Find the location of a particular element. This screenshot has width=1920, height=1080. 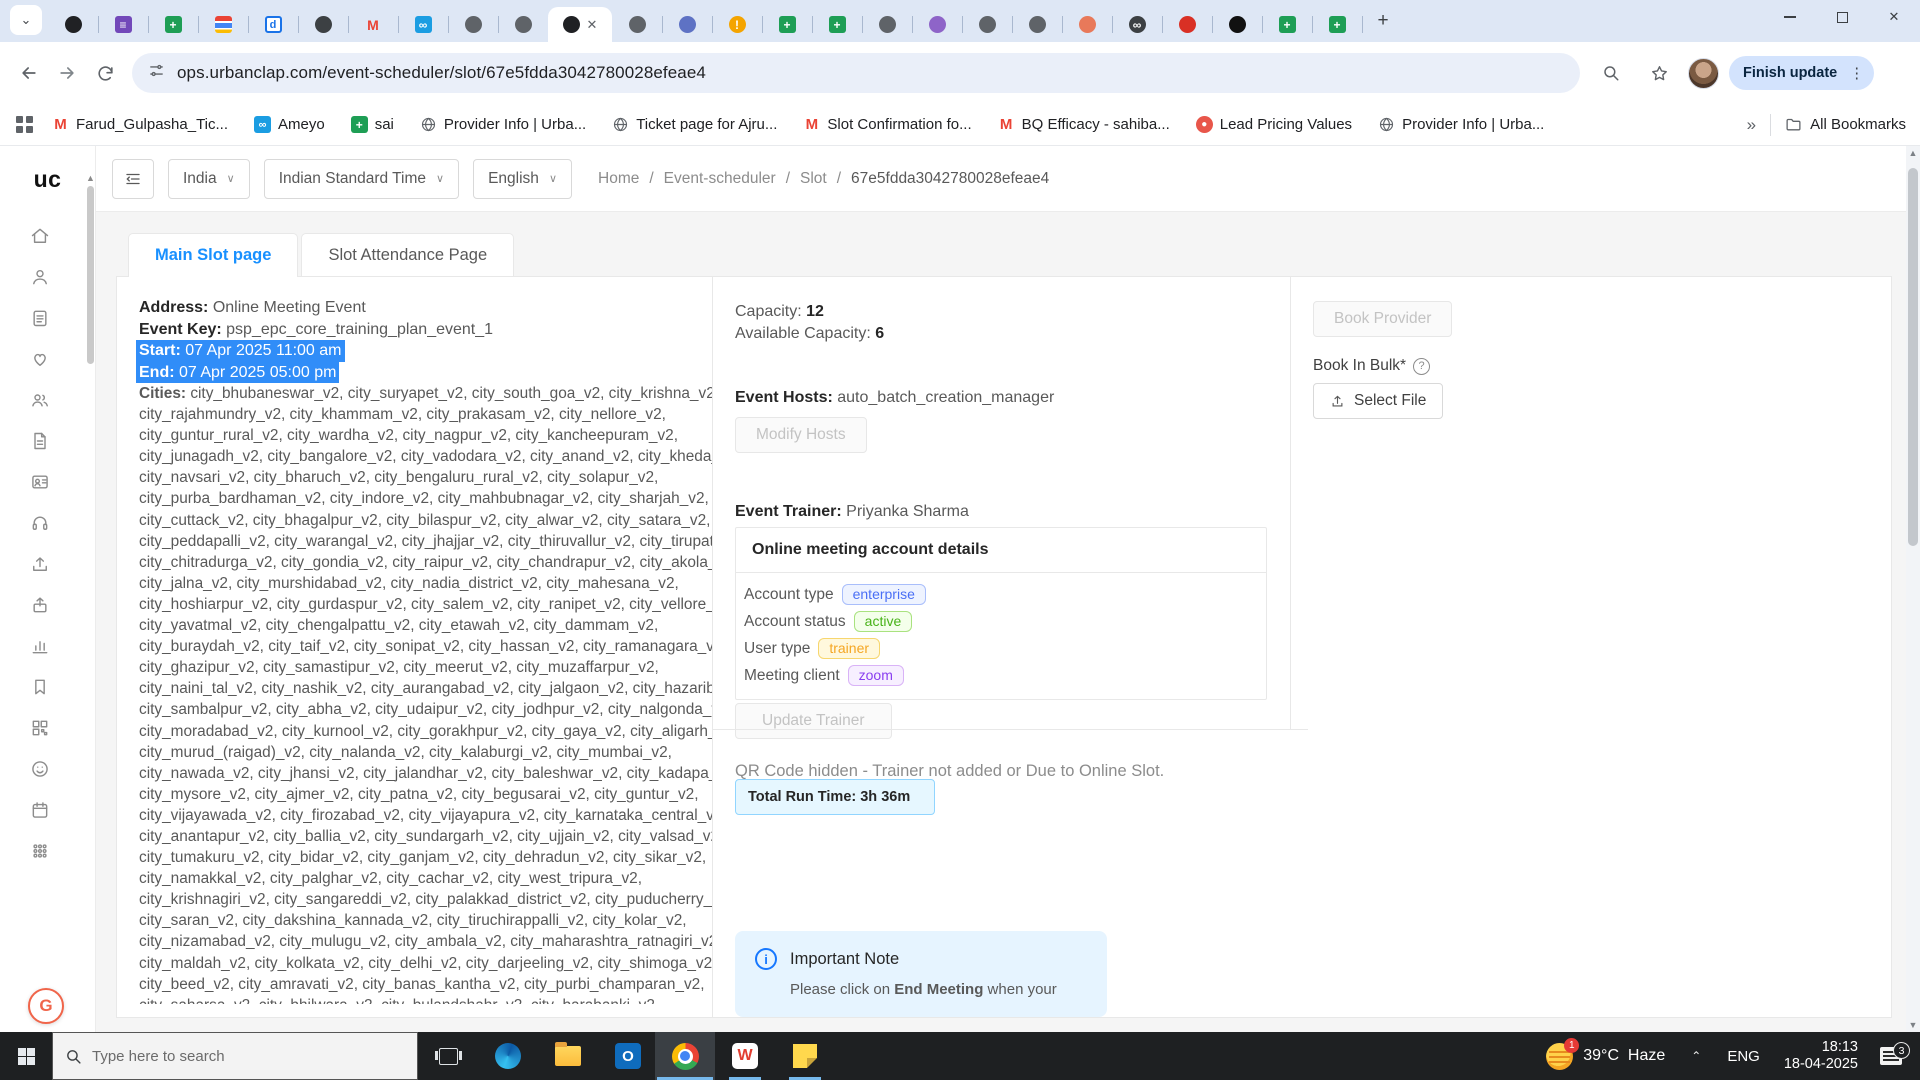

browser-tab: d is located at coordinates (273, 24).